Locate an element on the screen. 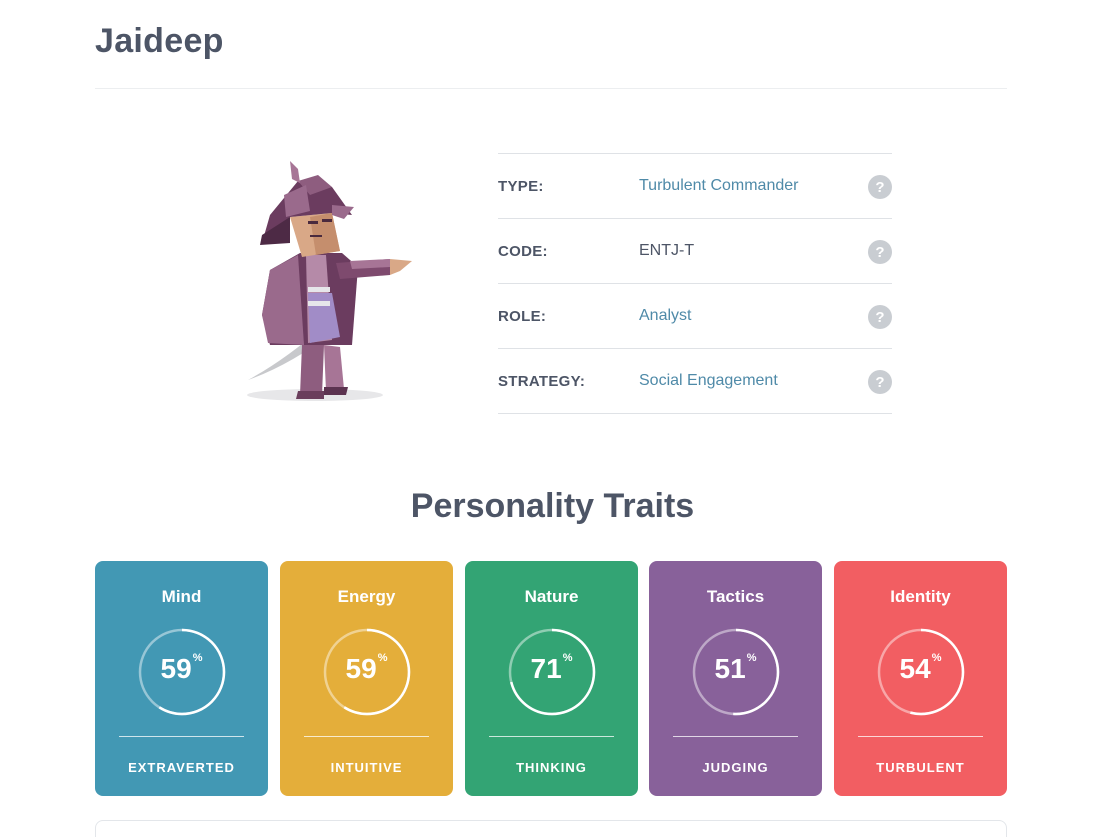  trait-card-tactics: Tactics 51% JUDGING is located at coordinates (735, 678).